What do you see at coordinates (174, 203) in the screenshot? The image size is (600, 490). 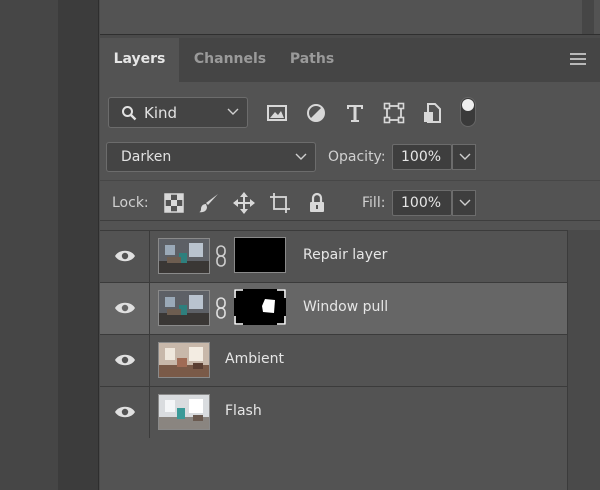 I see `lock-transparent-icon` at bounding box center [174, 203].